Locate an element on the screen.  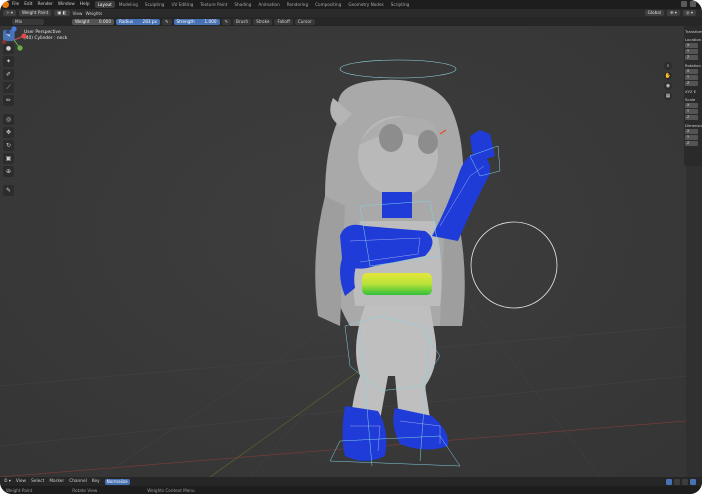
view-layer-icon is located at coordinates (693, 4).